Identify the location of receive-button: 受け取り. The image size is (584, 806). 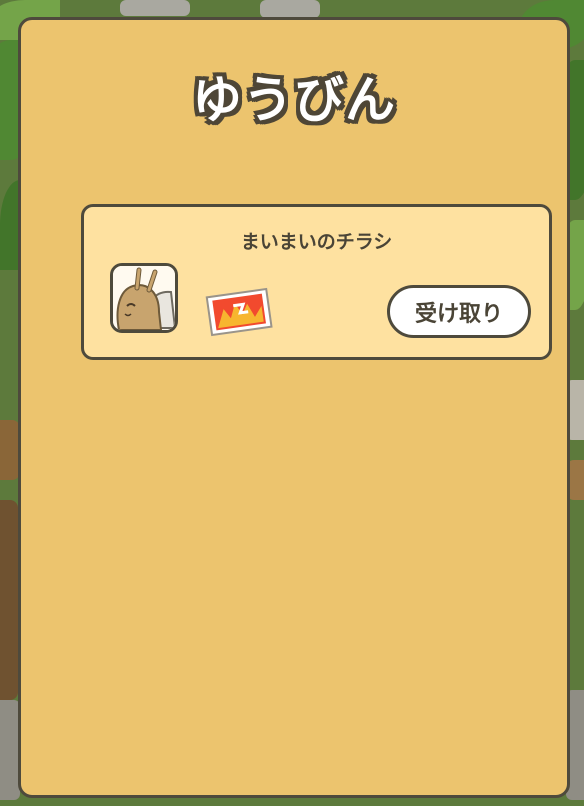
(459, 311).